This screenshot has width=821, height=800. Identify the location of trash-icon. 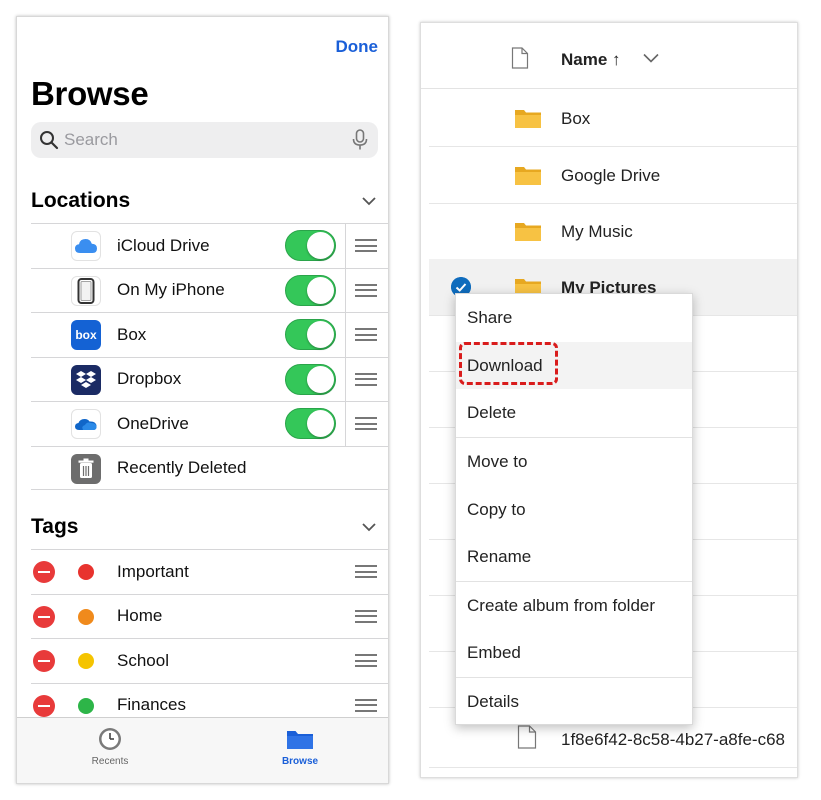
(86, 468).